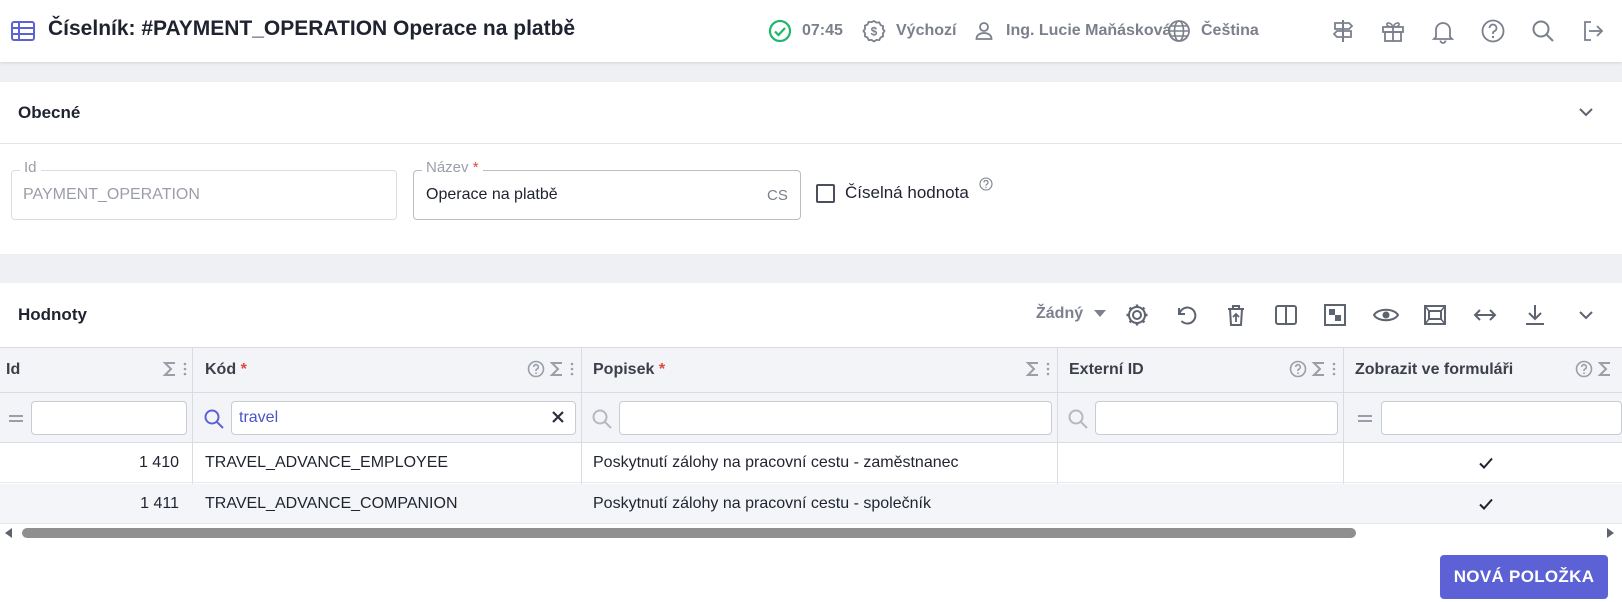 Image resolution: width=1622 pixels, height=602 pixels. What do you see at coordinates (1236, 315) in the screenshot?
I see `delete-icon` at bounding box center [1236, 315].